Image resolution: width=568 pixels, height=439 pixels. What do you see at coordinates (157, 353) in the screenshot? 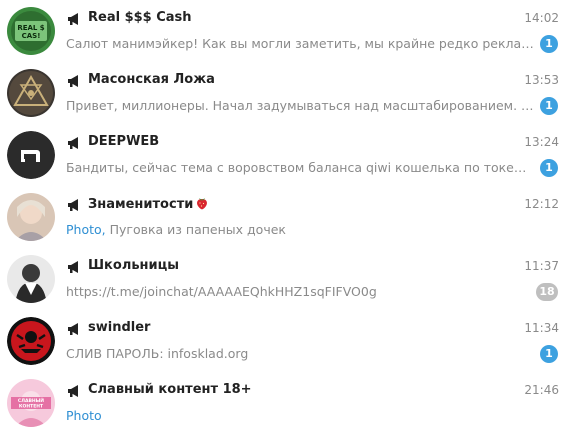
I see `preview-text: СЛИВ ПАРОЛЬ: infosklad.org` at bounding box center [157, 353].